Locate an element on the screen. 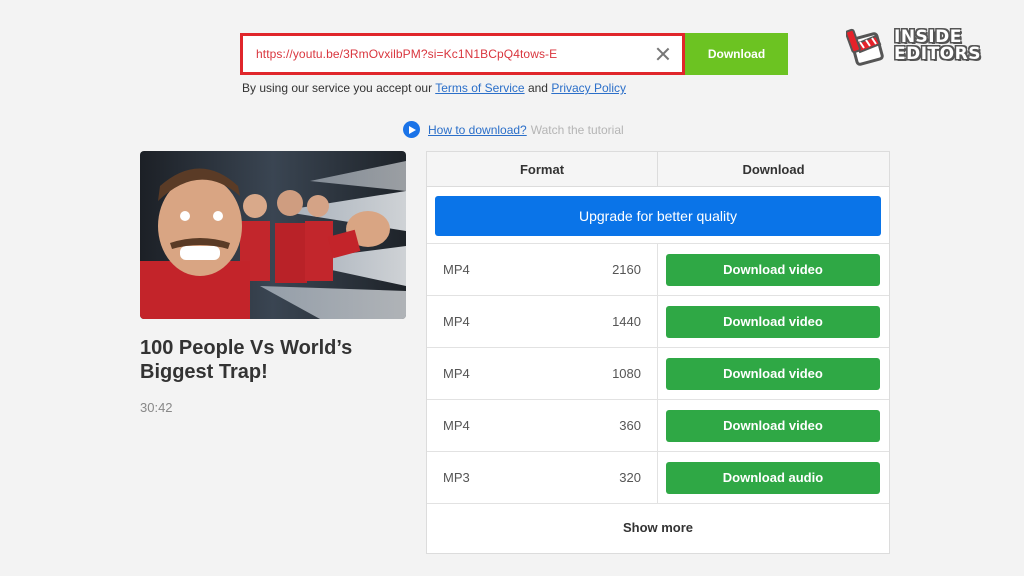 This screenshot has height=576, width=1024. format-type: MP3 is located at coordinates (456, 477).